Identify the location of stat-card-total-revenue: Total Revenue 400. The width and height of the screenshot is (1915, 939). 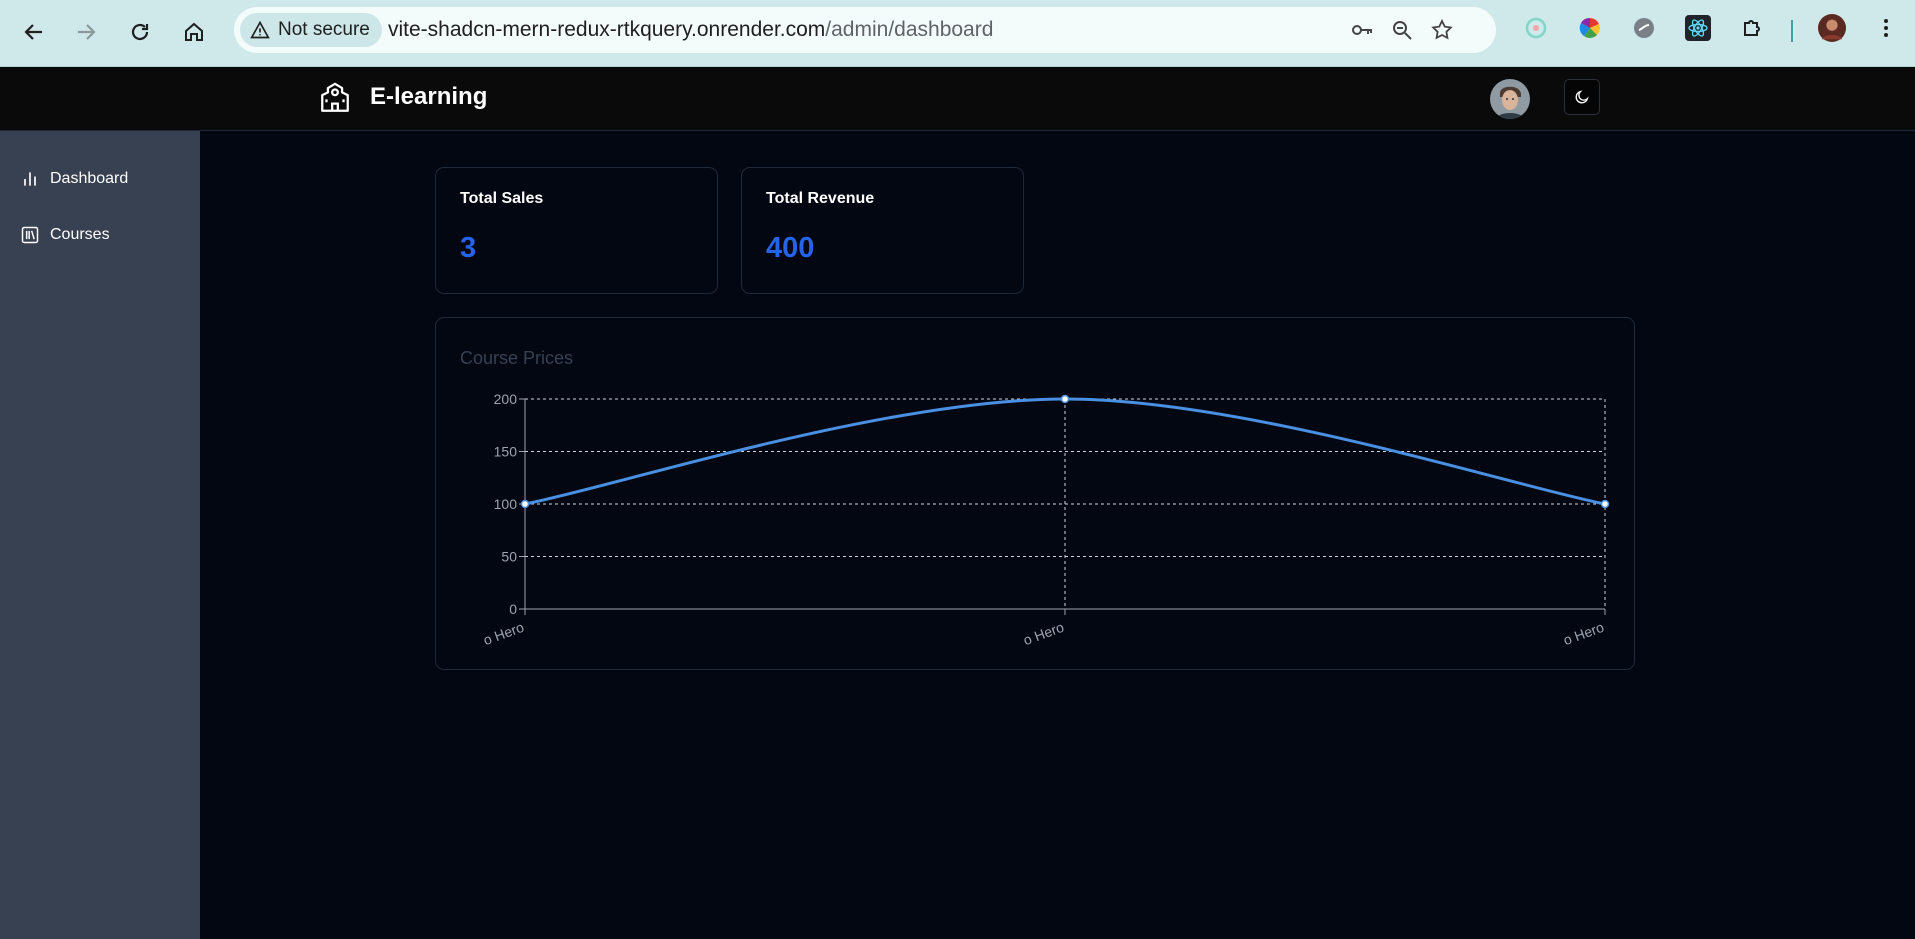
(882, 230).